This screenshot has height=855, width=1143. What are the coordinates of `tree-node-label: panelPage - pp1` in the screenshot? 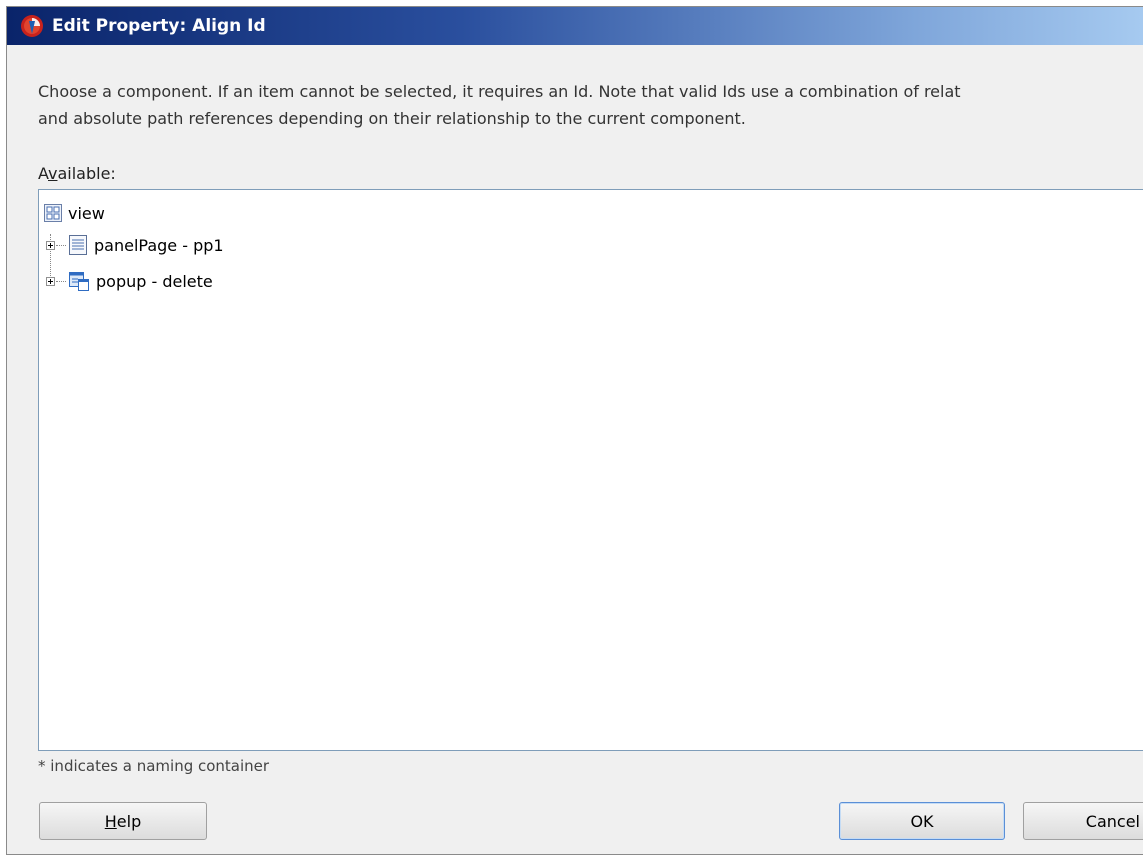 It's located at (159, 245).